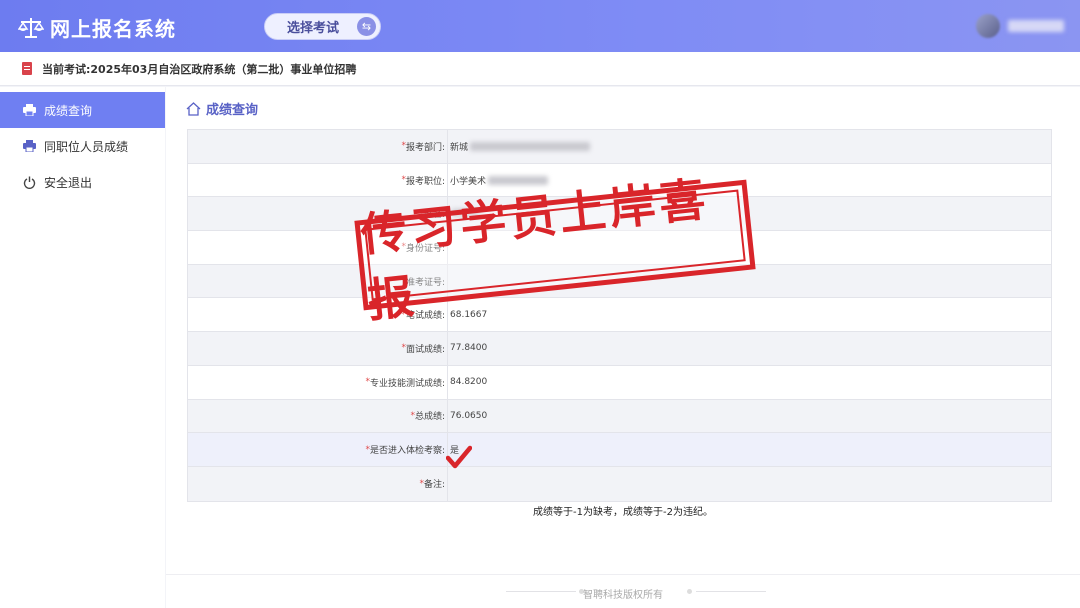  I want to click on sidebar-item-label: 成绩查询, so click(68, 110).